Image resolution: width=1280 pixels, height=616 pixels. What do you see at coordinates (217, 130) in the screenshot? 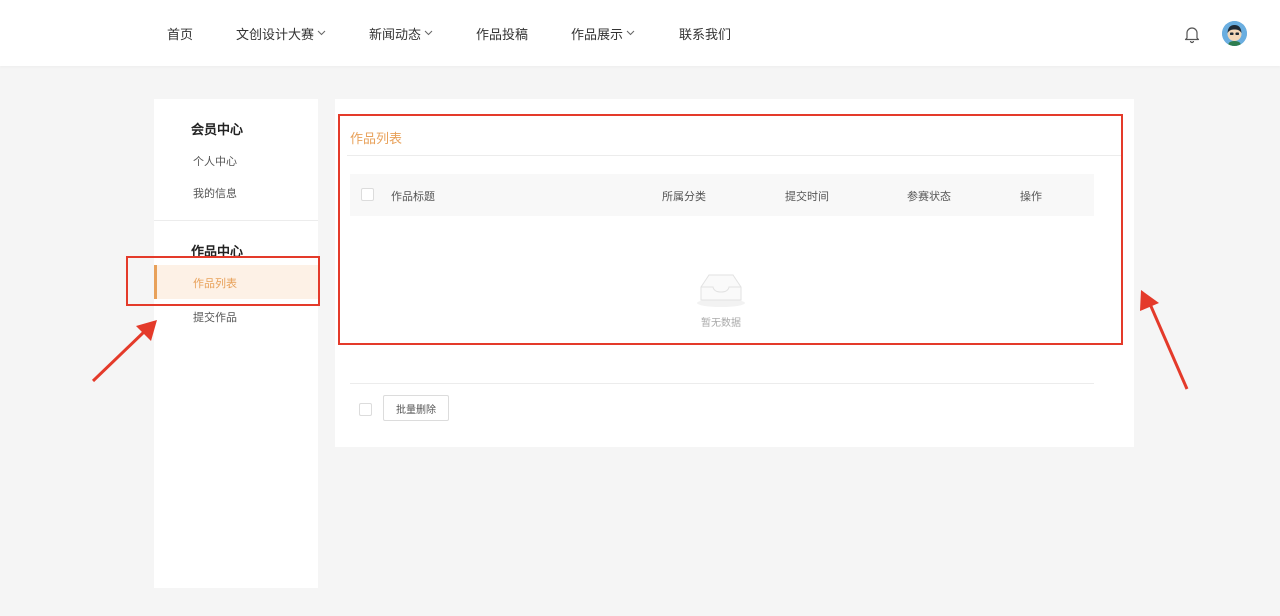
I see `sidebar-heading-member: 会员中心` at bounding box center [217, 130].